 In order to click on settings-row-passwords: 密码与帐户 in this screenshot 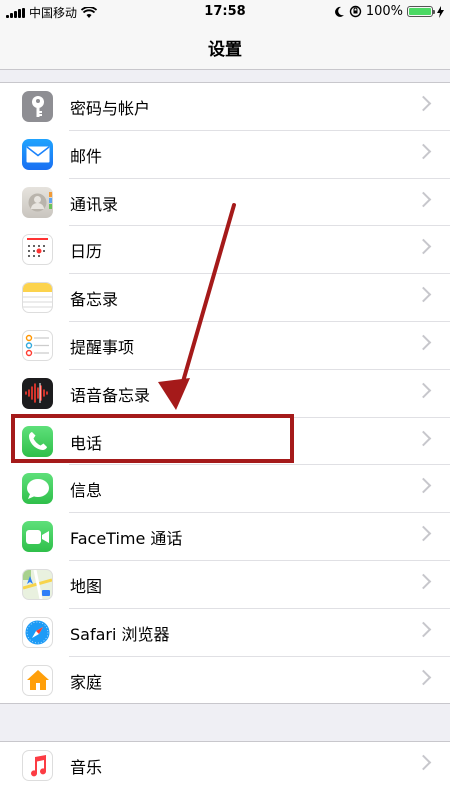, I will do `click(225, 107)`.